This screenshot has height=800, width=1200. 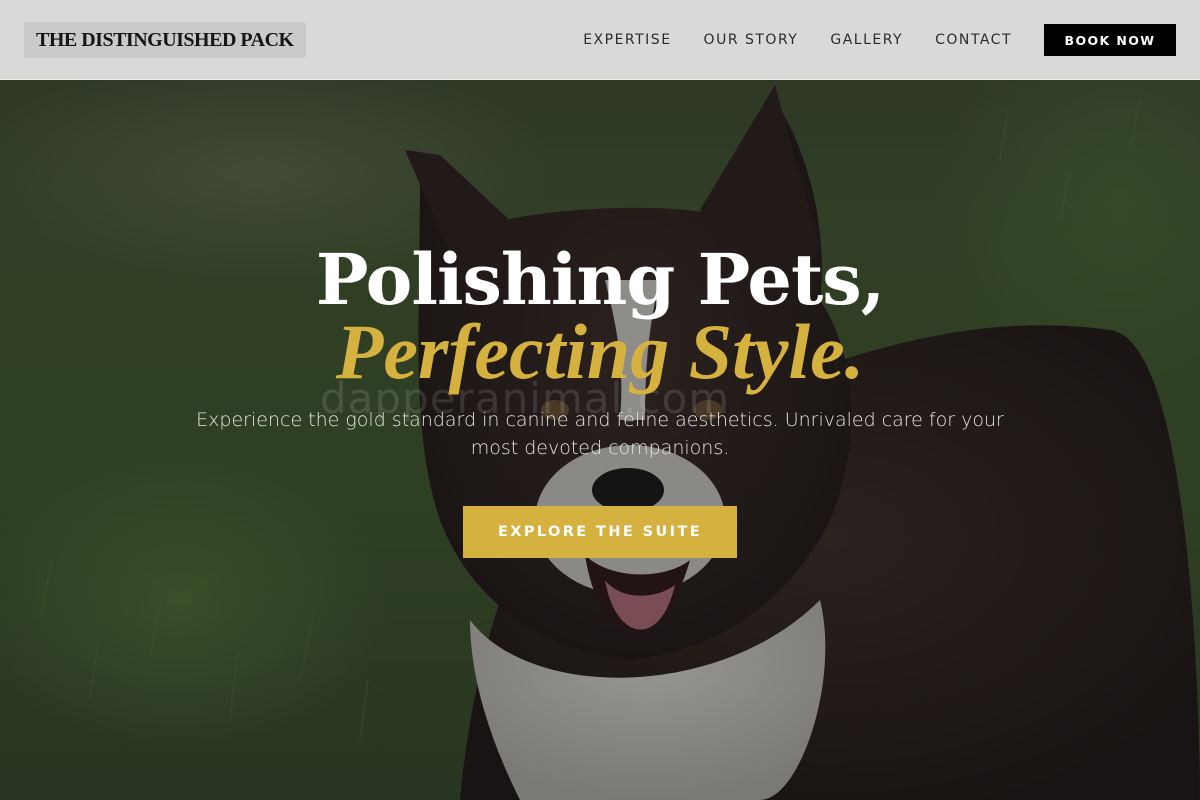 What do you see at coordinates (751, 40) in the screenshot?
I see `nav-link-our-story: OUR STORY` at bounding box center [751, 40].